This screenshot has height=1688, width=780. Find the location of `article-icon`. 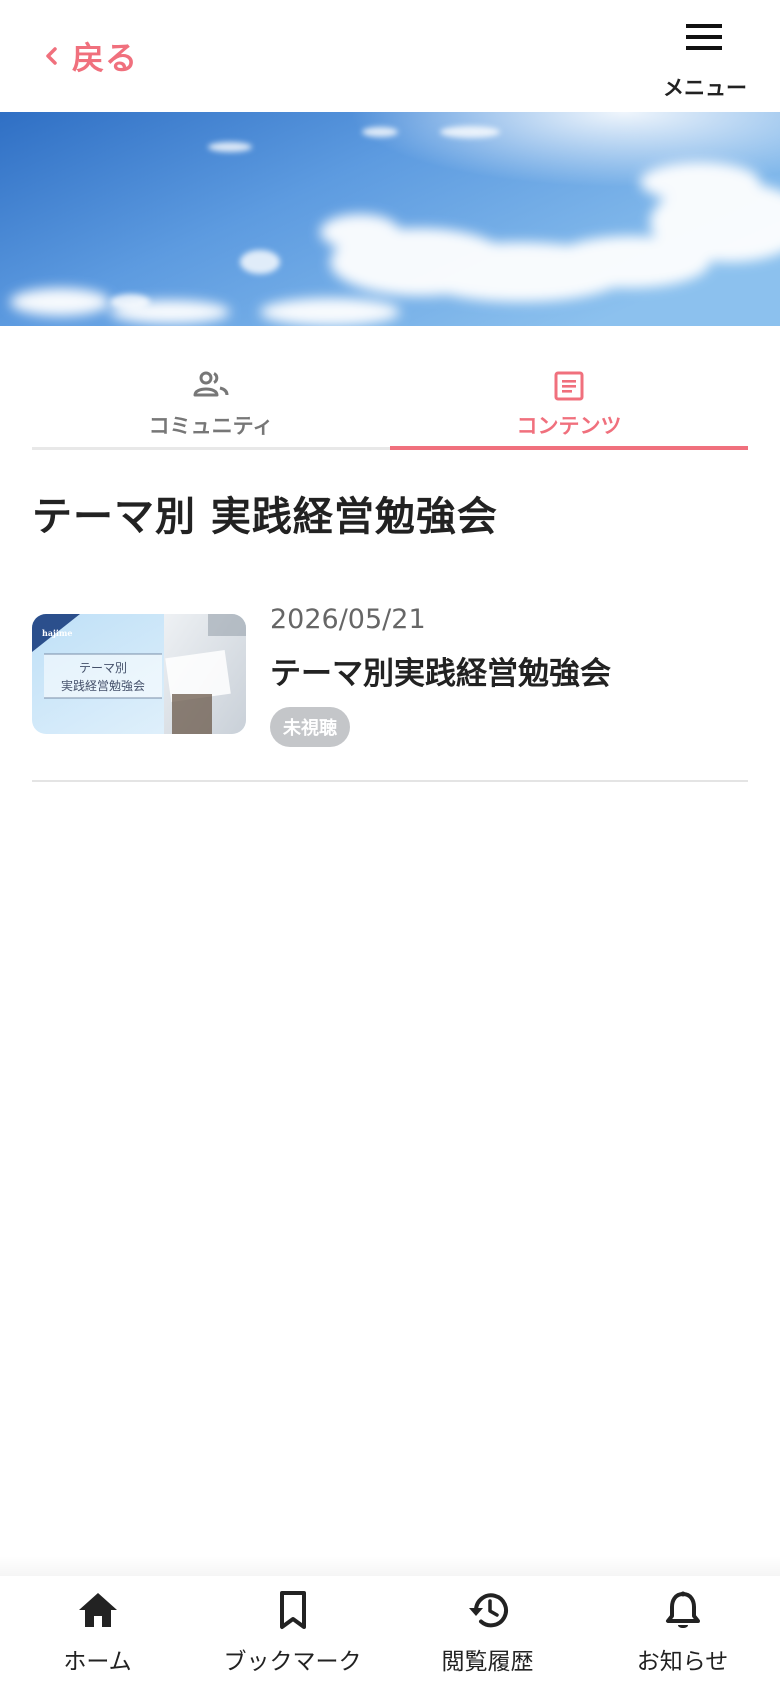

article-icon is located at coordinates (569, 386).